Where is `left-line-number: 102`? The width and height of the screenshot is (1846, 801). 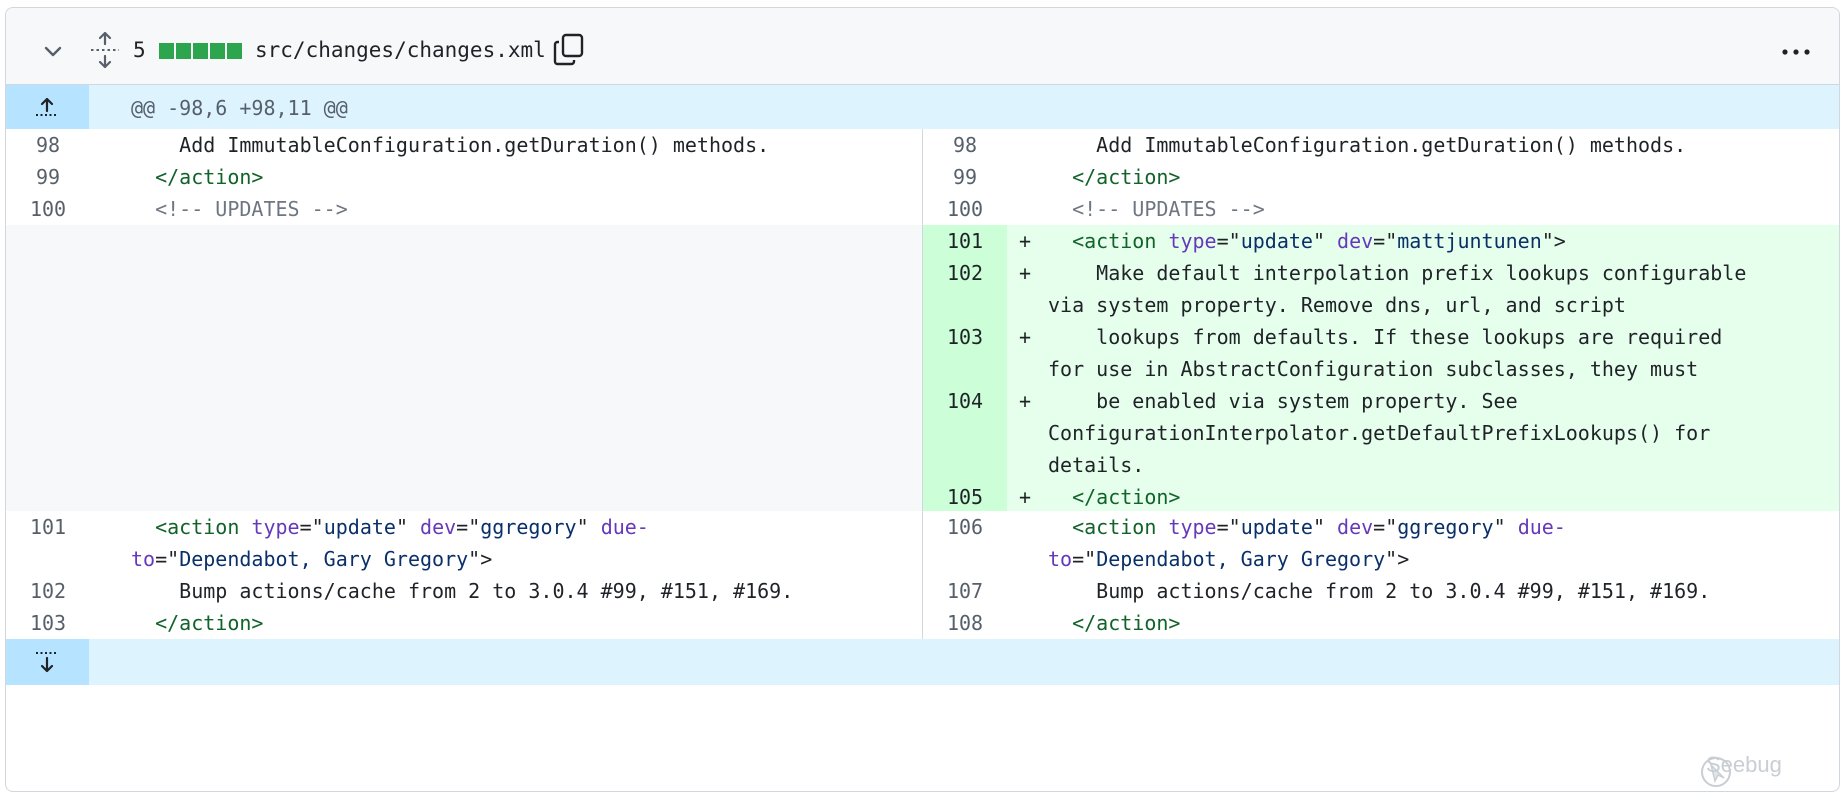 left-line-number: 102 is located at coordinates (48, 591).